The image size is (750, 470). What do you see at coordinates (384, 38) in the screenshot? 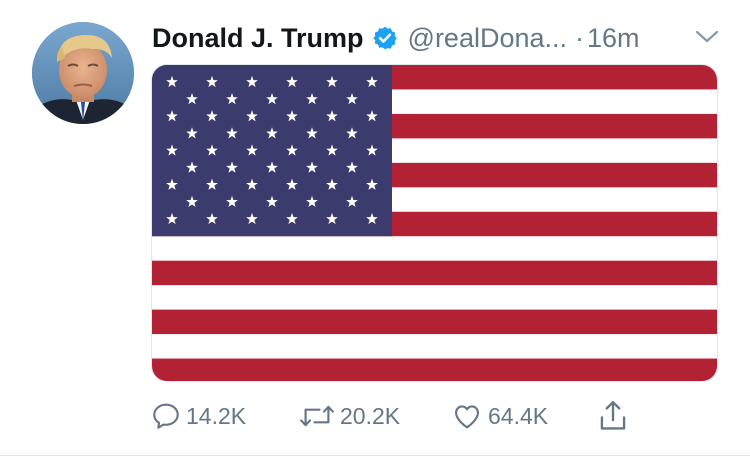
I see `verified-badge-icon` at bounding box center [384, 38].